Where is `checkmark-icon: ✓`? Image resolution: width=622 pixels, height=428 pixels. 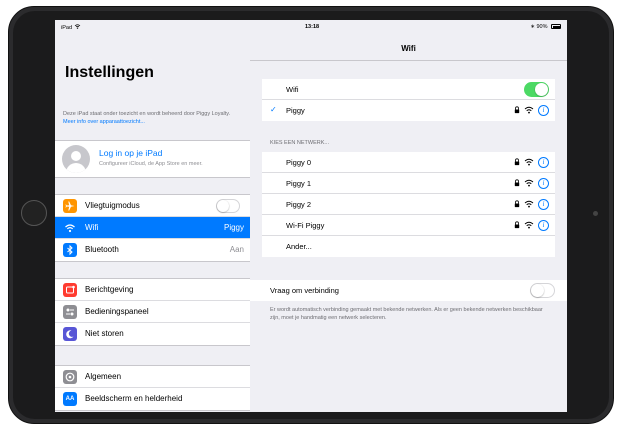 checkmark-icon: ✓ is located at coordinates (273, 109).